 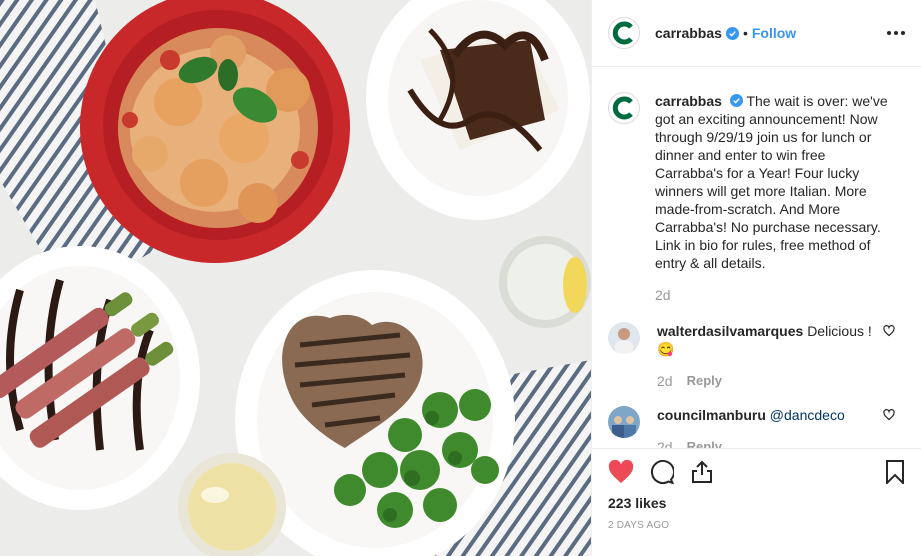 I want to click on action-icon-row, so click(x=756, y=472).